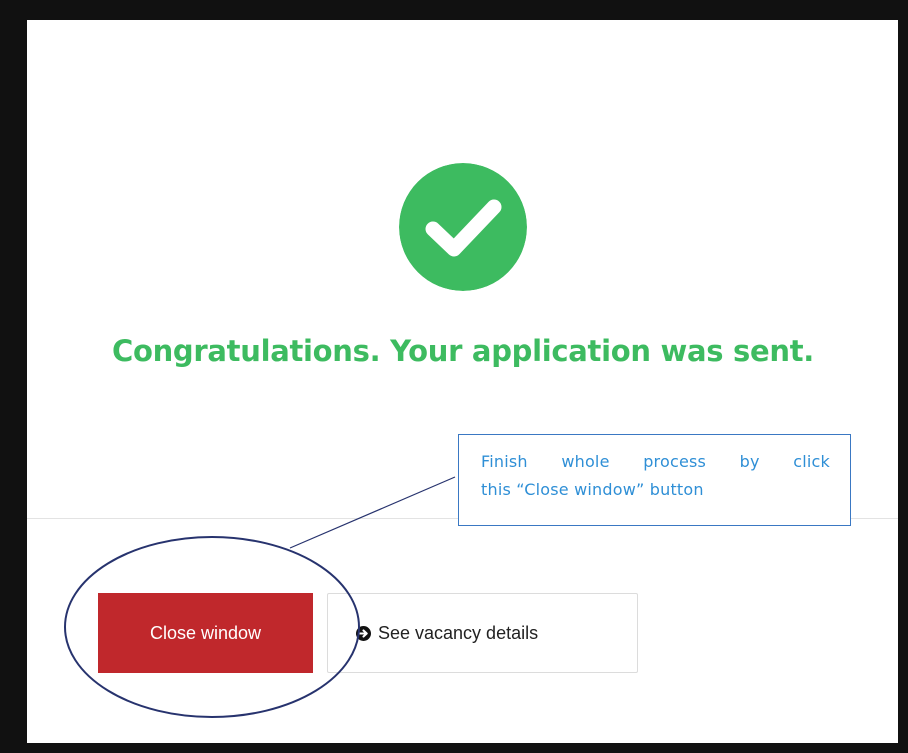  I want to click on callout-text-line1: Finish whole process by click, so click(655, 461).